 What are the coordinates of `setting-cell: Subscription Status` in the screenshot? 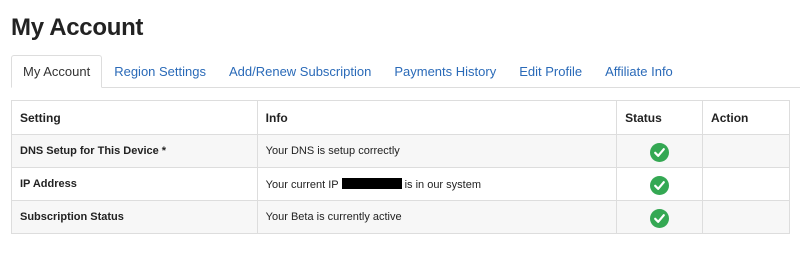 It's located at (134, 217).